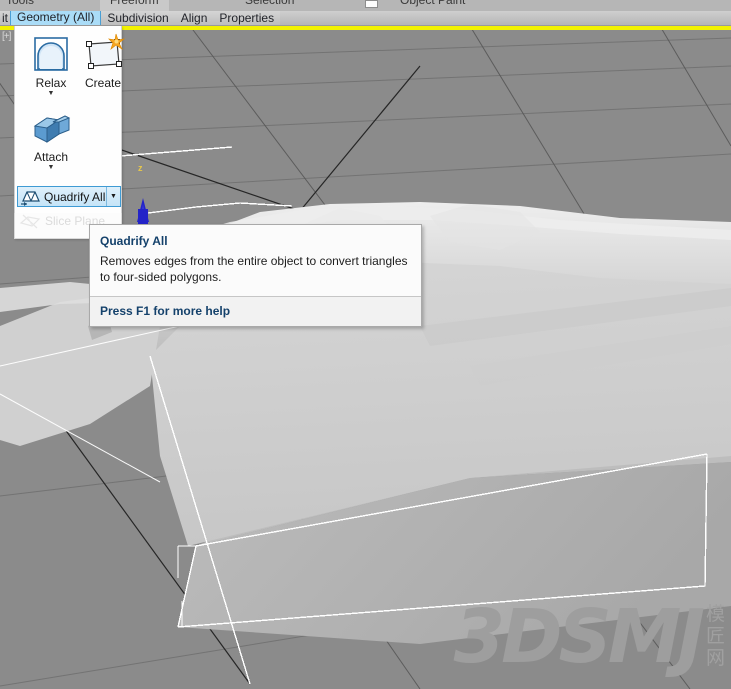 The width and height of the screenshot is (731, 689). What do you see at coordinates (432, 5) in the screenshot?
I see `tab-object-paint: Object Paint` at bounding box center [432, 5].